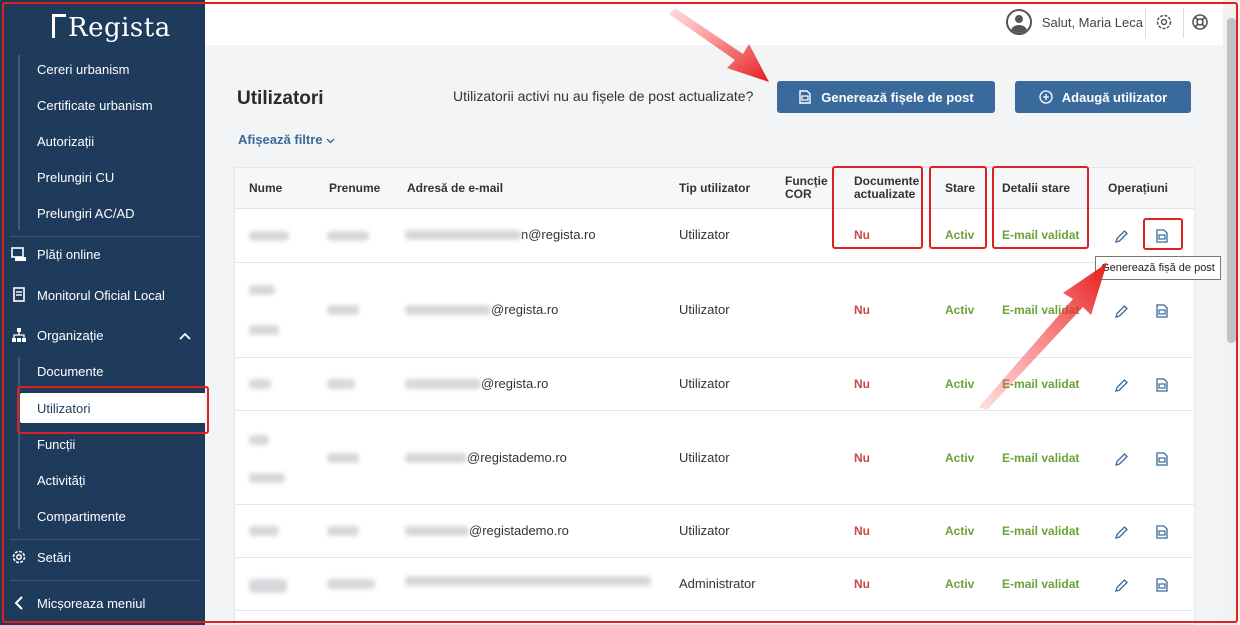  Describe the element at coordinates (1074, 22) in the screenshot. I see `user-menu: Salut, Maria Leca` at that location.